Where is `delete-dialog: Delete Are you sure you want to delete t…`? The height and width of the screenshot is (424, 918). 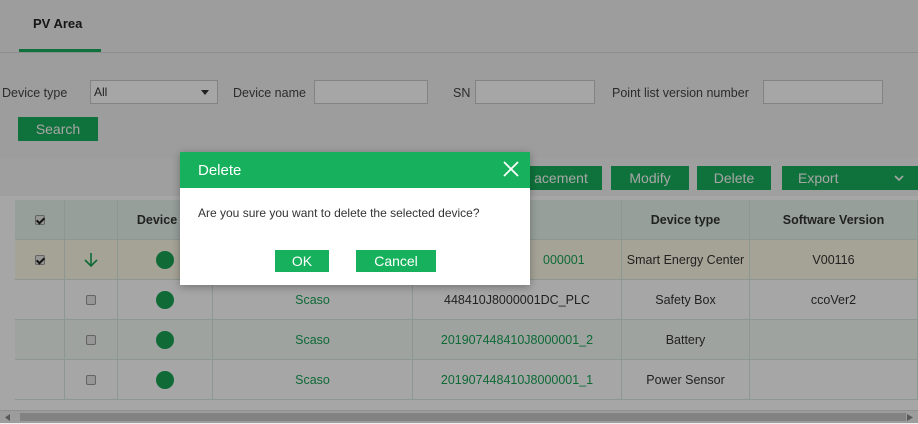 delete-dialog: Delete Are you sure you want to delete t… is located at coordinates (355, 218).